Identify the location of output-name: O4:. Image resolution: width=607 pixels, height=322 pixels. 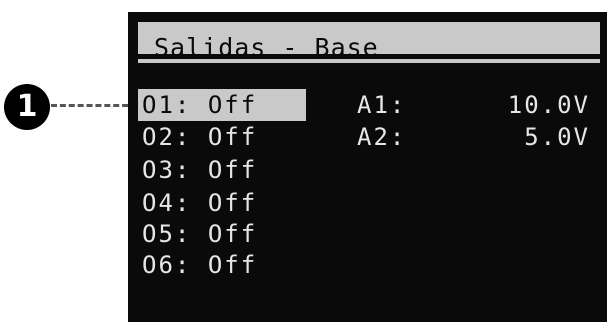
(167, 203).